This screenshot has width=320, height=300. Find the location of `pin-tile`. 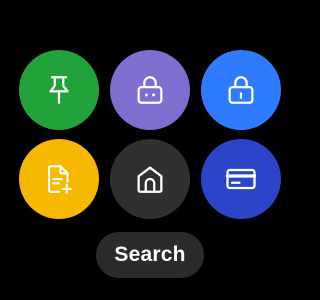

pin-tile is located at coordinates (59, 90).